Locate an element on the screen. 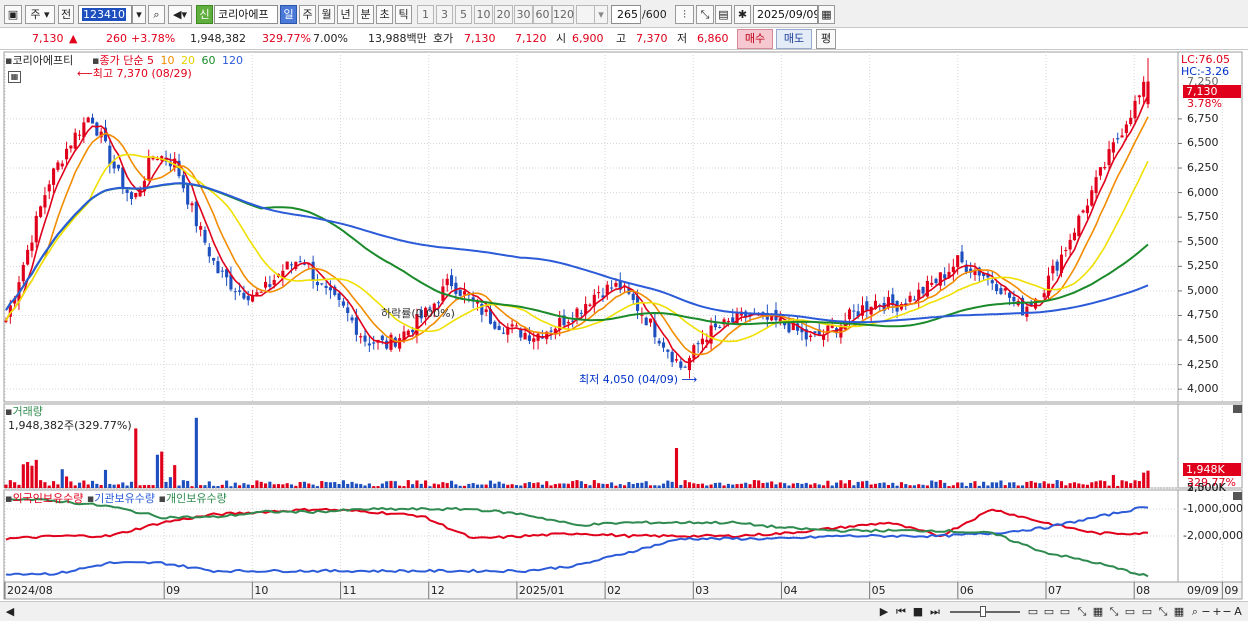 The width and height of the screenshot is (1248, 621). holdings-legend: ▪외국인보유수량 ▪기관보유수량 ▪개인보유수량 is located at coordinates (116, 498).